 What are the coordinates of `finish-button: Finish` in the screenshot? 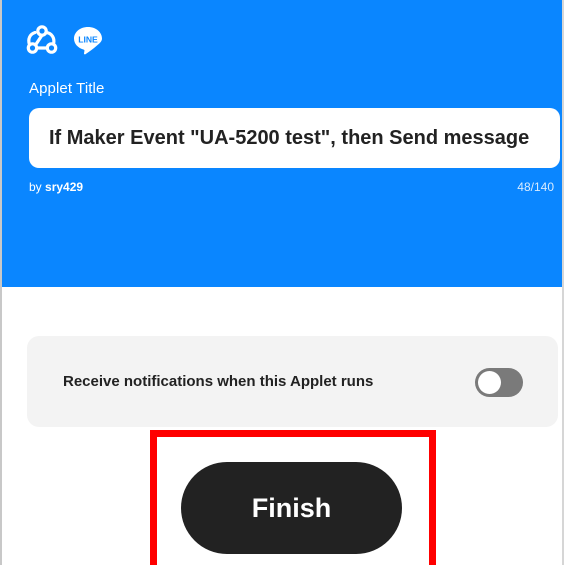 It's located at (291, 508).